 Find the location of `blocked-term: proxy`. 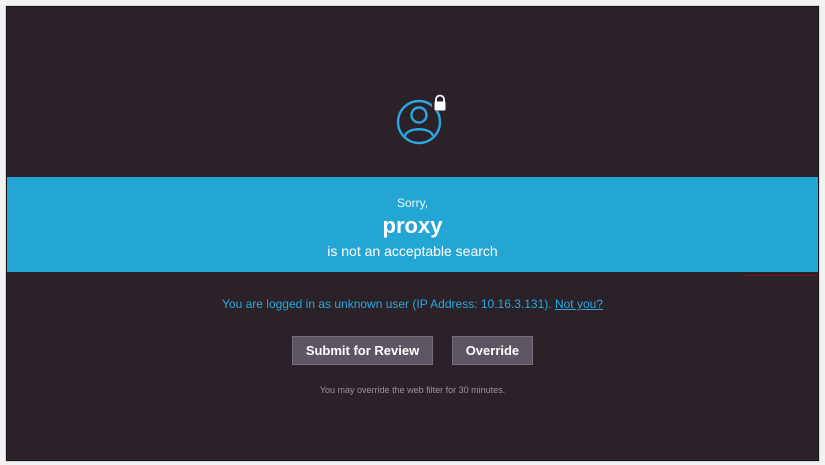

blocked-term: proxy is located at coordinates (412, 225).